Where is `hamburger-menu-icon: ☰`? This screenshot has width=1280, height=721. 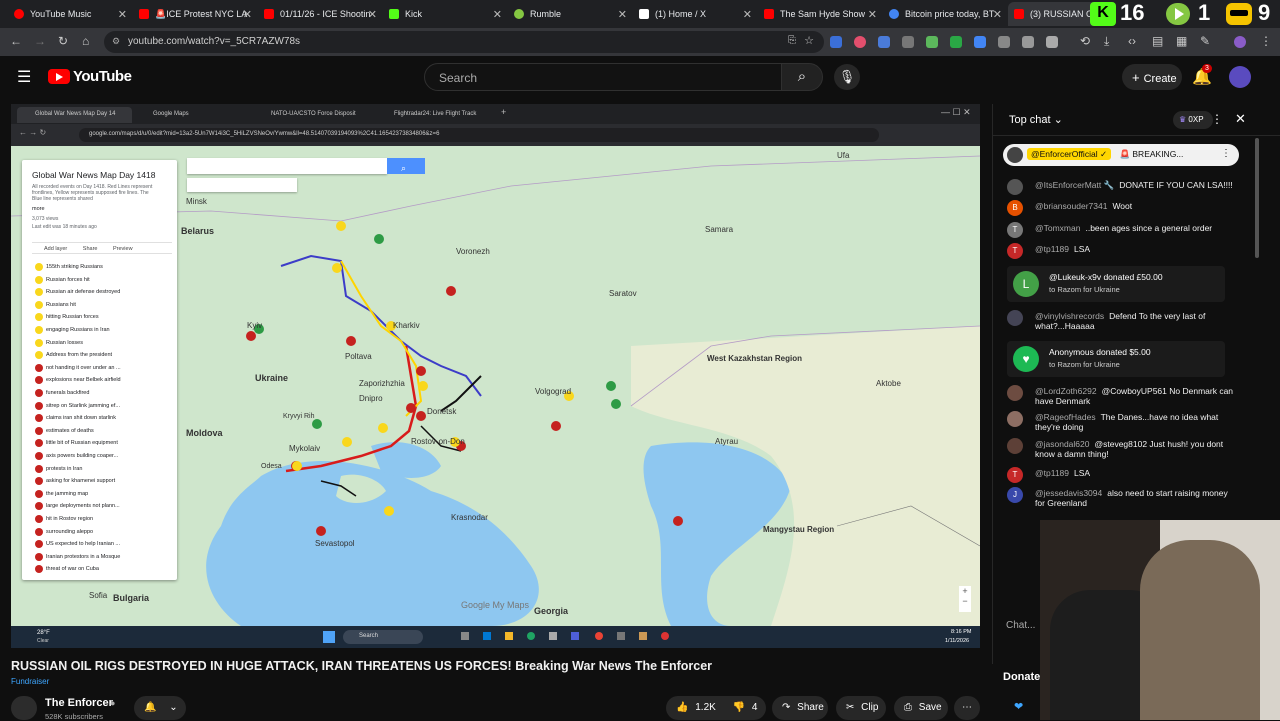 hamburger-menu-icon: ☰ is located at coordinates (24, 77).